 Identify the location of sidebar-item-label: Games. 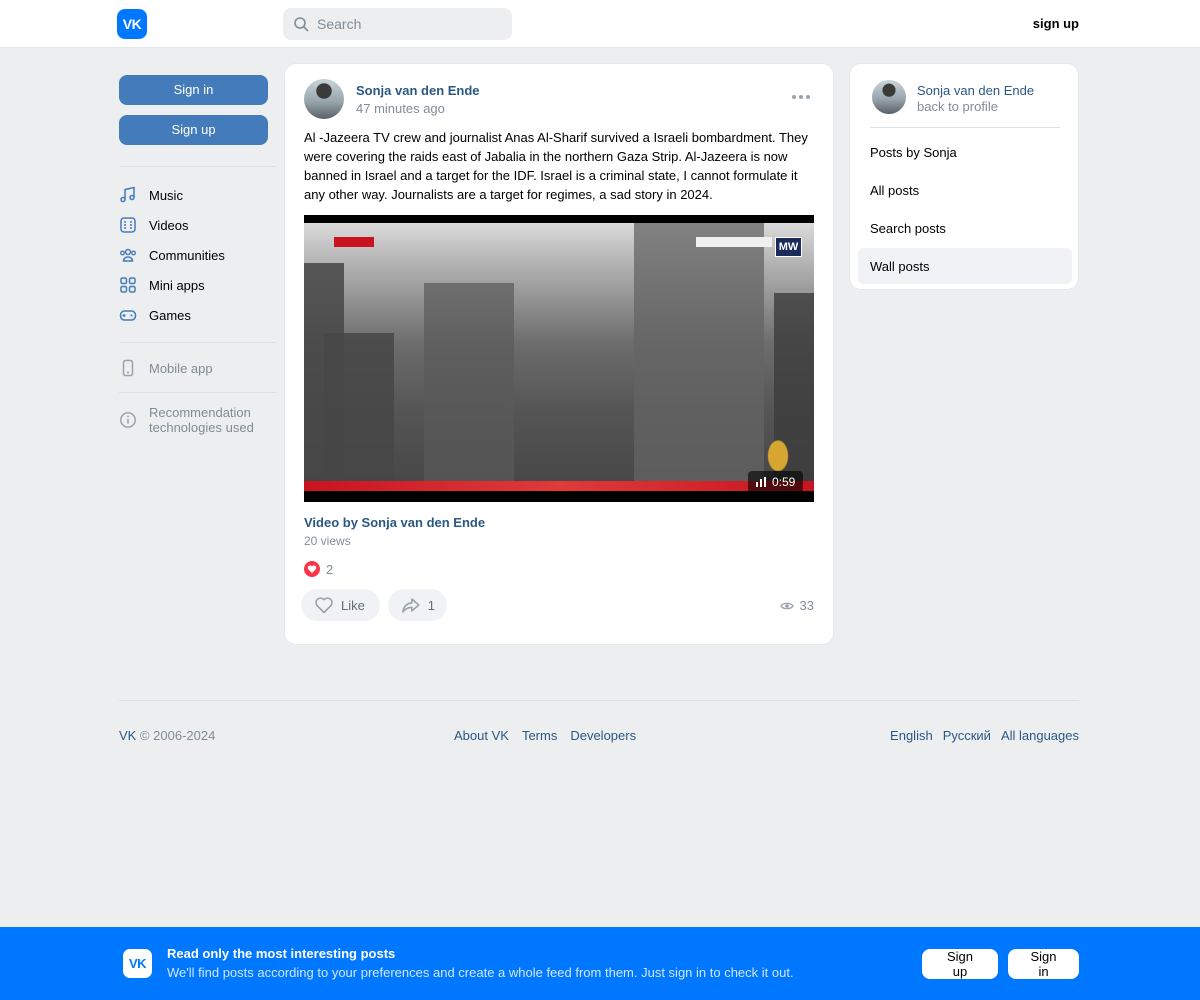
(170, 315).